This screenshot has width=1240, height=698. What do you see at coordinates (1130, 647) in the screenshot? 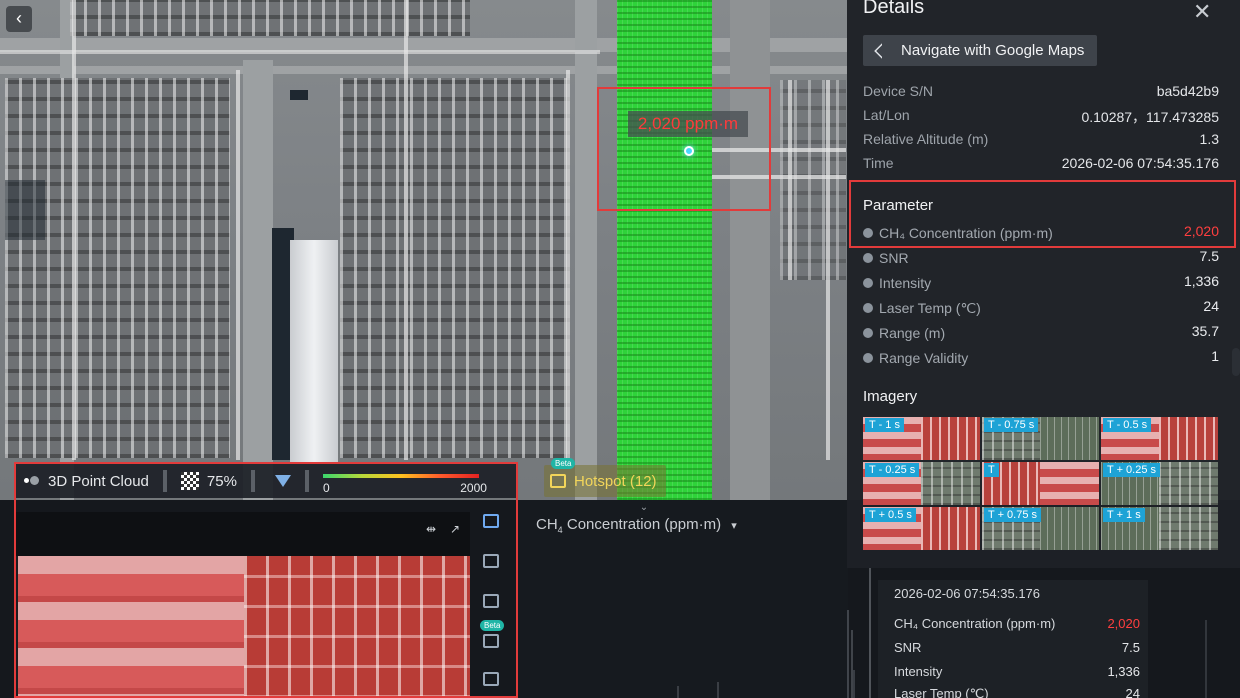
I see `summary-value: 7.5` at bounding box center [1130, 647].